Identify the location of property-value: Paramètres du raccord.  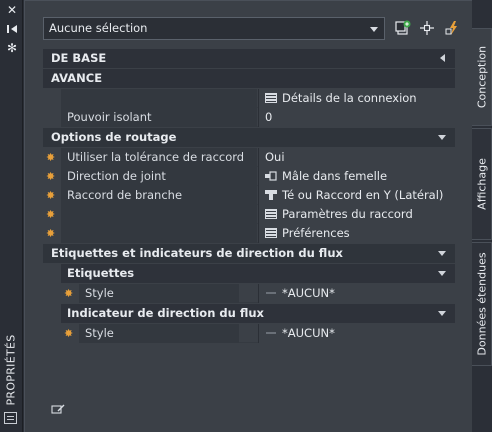
(356, 214).